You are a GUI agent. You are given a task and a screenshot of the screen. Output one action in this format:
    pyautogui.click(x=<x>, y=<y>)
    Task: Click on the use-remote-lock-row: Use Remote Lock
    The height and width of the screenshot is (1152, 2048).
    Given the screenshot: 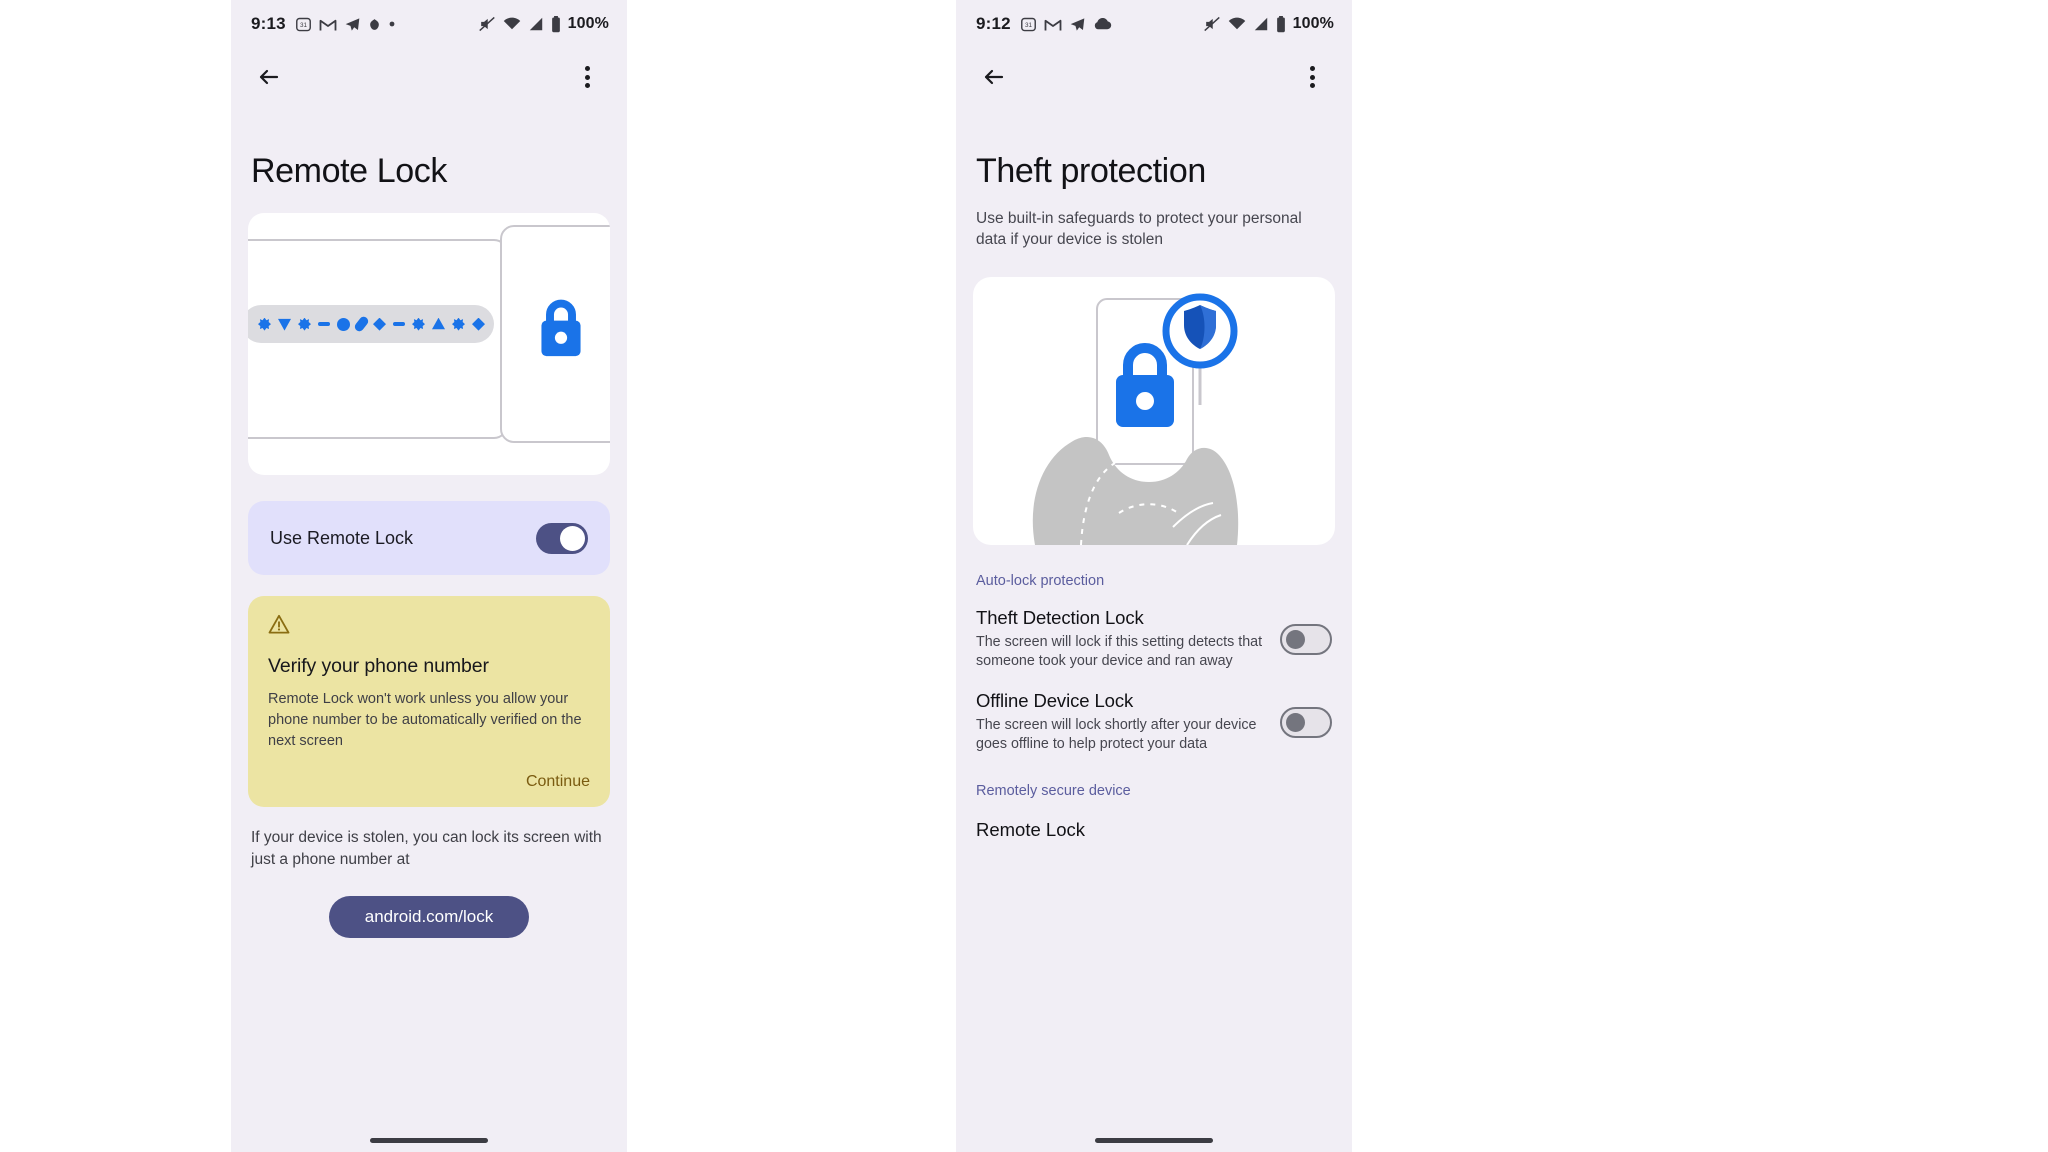 What is the action you would take?
    pyautogui.click(x=429, y=538)
    